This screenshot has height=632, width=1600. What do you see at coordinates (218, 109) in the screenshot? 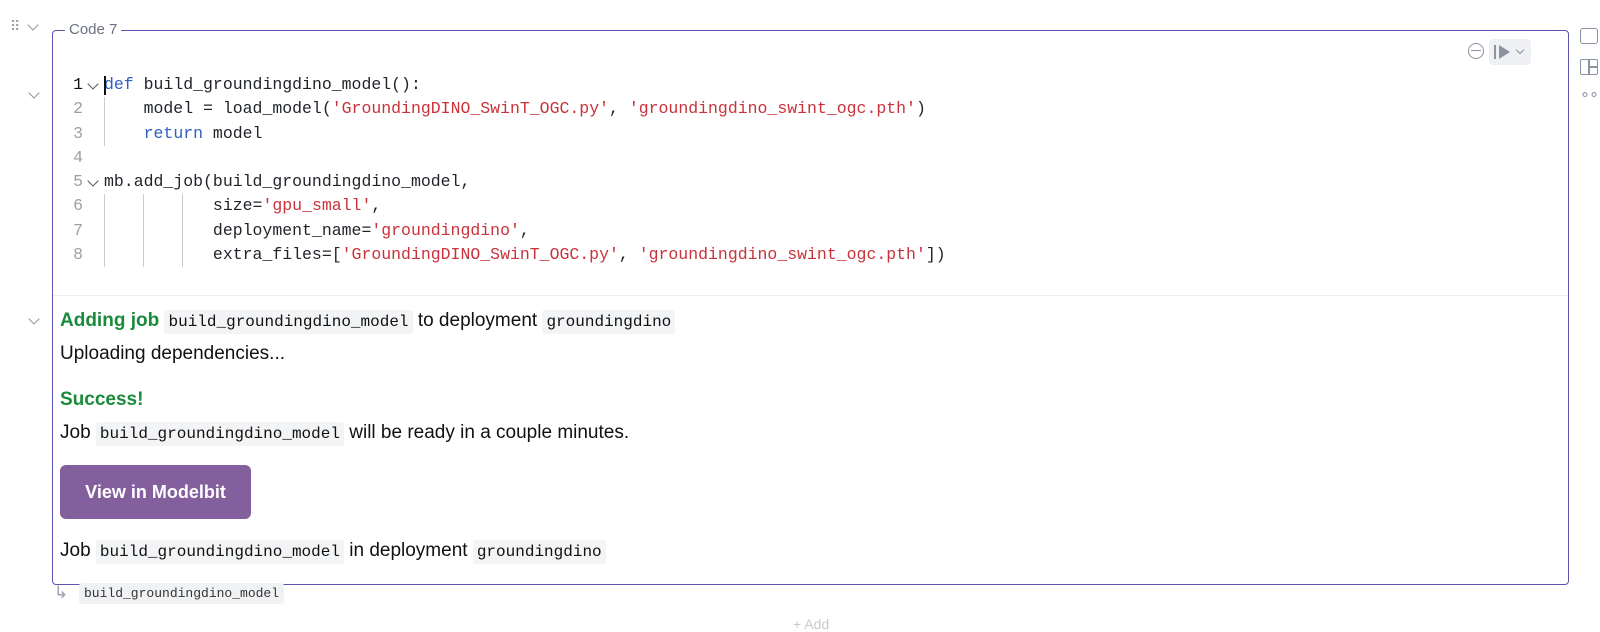
I see `code-token: model = load_model(` at bounding box center [218, 109].